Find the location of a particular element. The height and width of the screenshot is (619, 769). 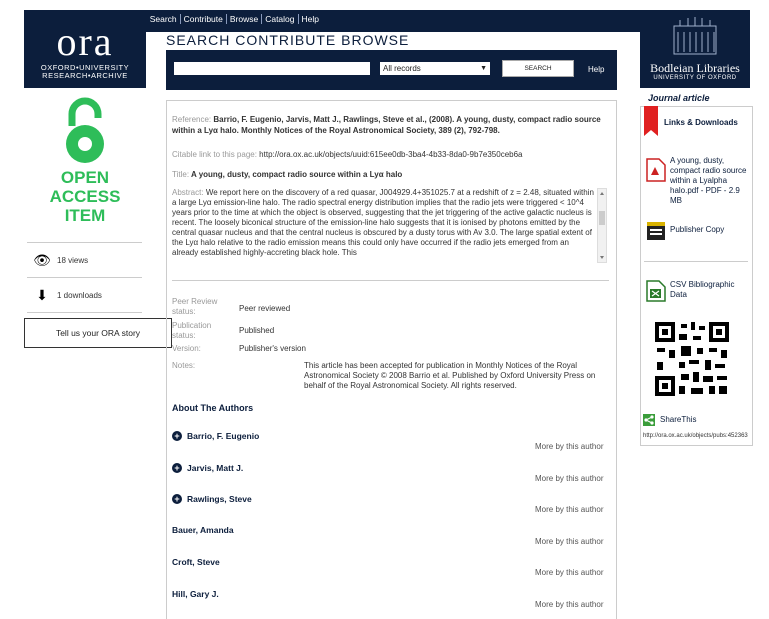

open-access-line3: ITEM is located at coordinates (85, 215).